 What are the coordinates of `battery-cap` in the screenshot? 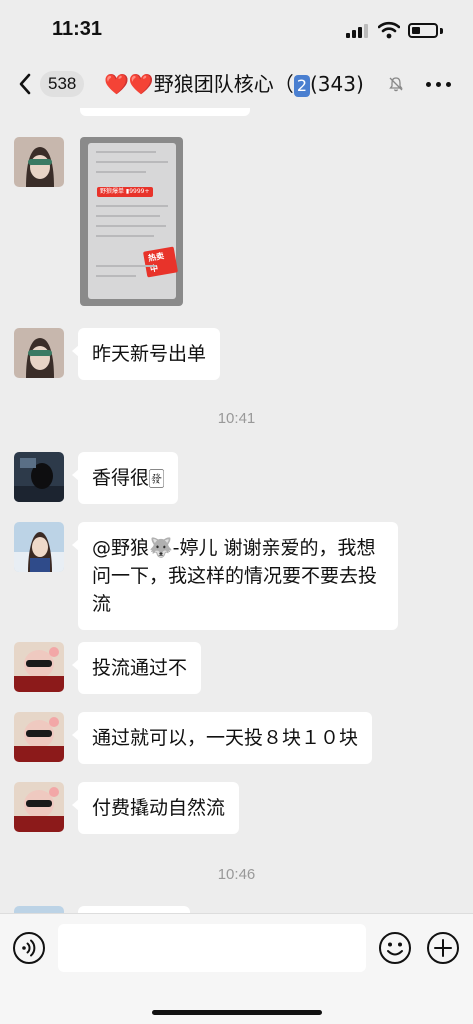 It's located at (441, 31).